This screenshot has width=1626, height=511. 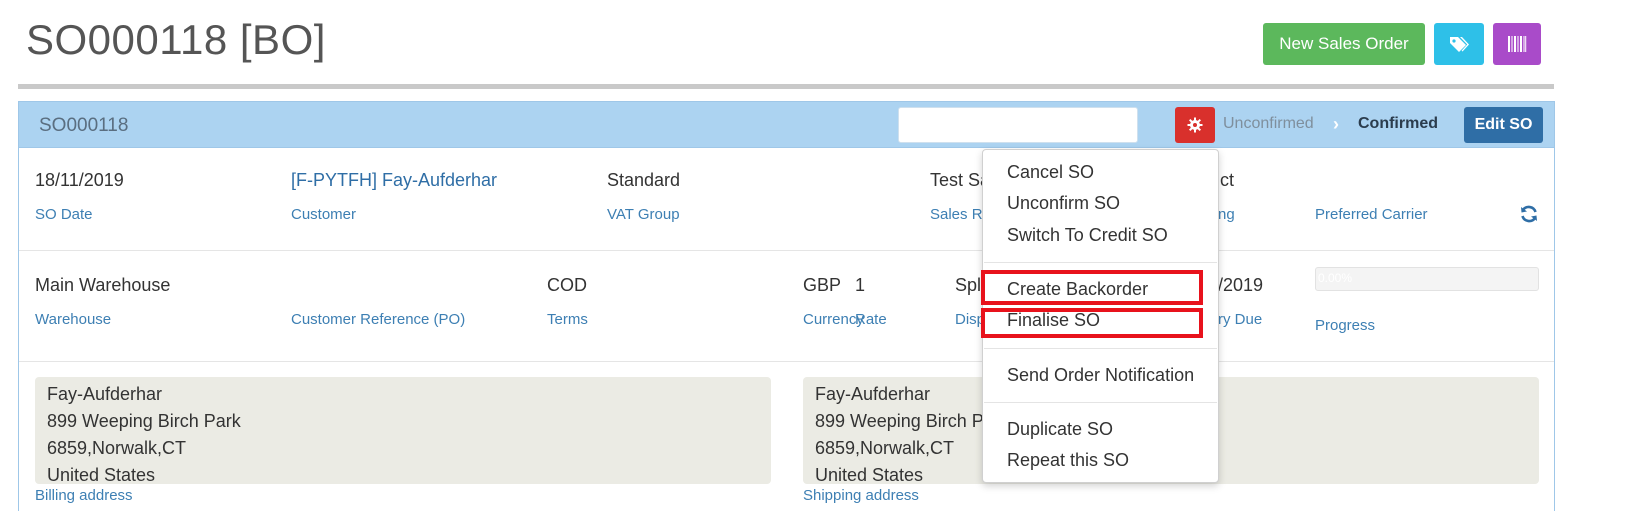 What do you see at coordinates (1226, 214) in the screenshot?
I see `field-5-label: ng` at bounding box center [1226, 214].